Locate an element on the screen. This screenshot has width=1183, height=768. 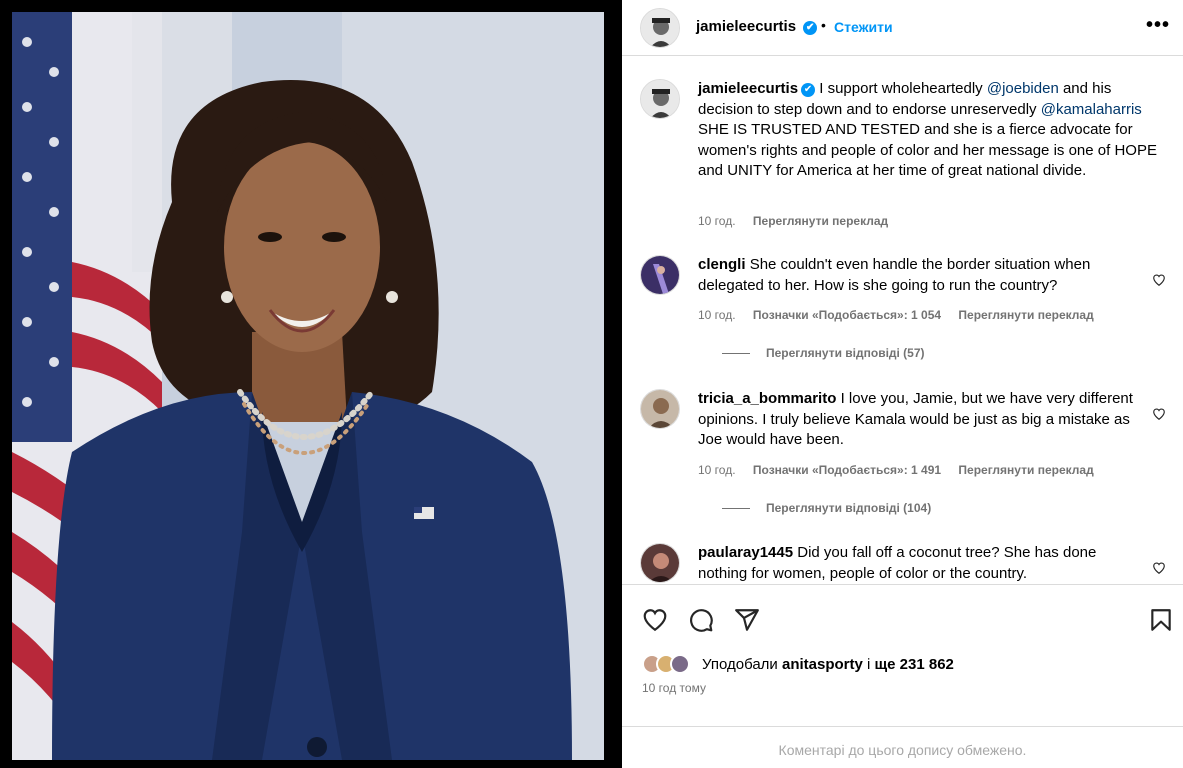
view-replies-label: Переглянути відповіді (104) is located at coordinates (848, 508).